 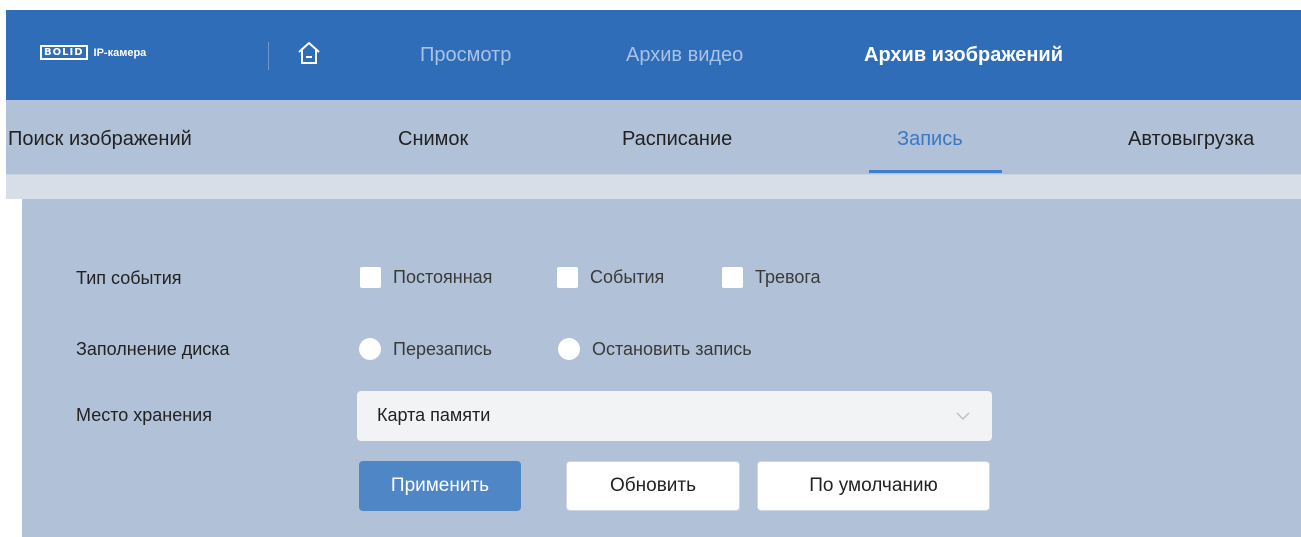 I want to click on disk-overwrite-option: Перезапись, so click(x=425, y=349).